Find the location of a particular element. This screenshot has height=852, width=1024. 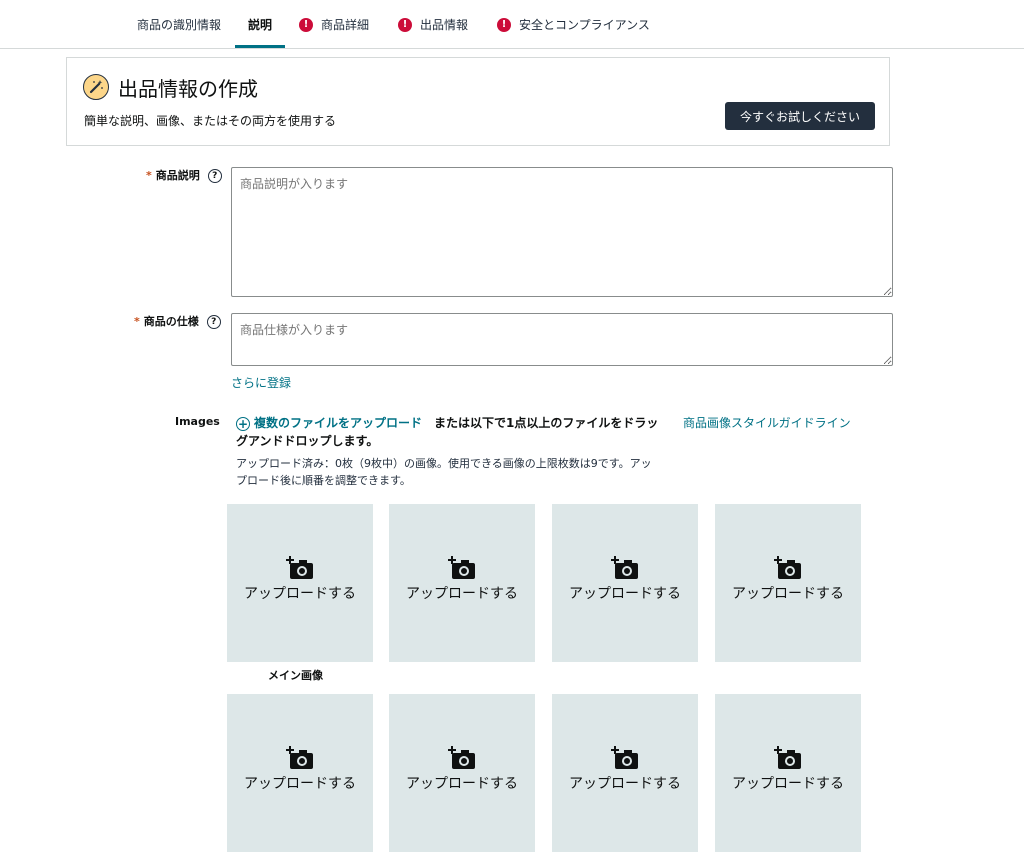

tab-offer: ! 出品情報 is located at coordinates (433, 32).